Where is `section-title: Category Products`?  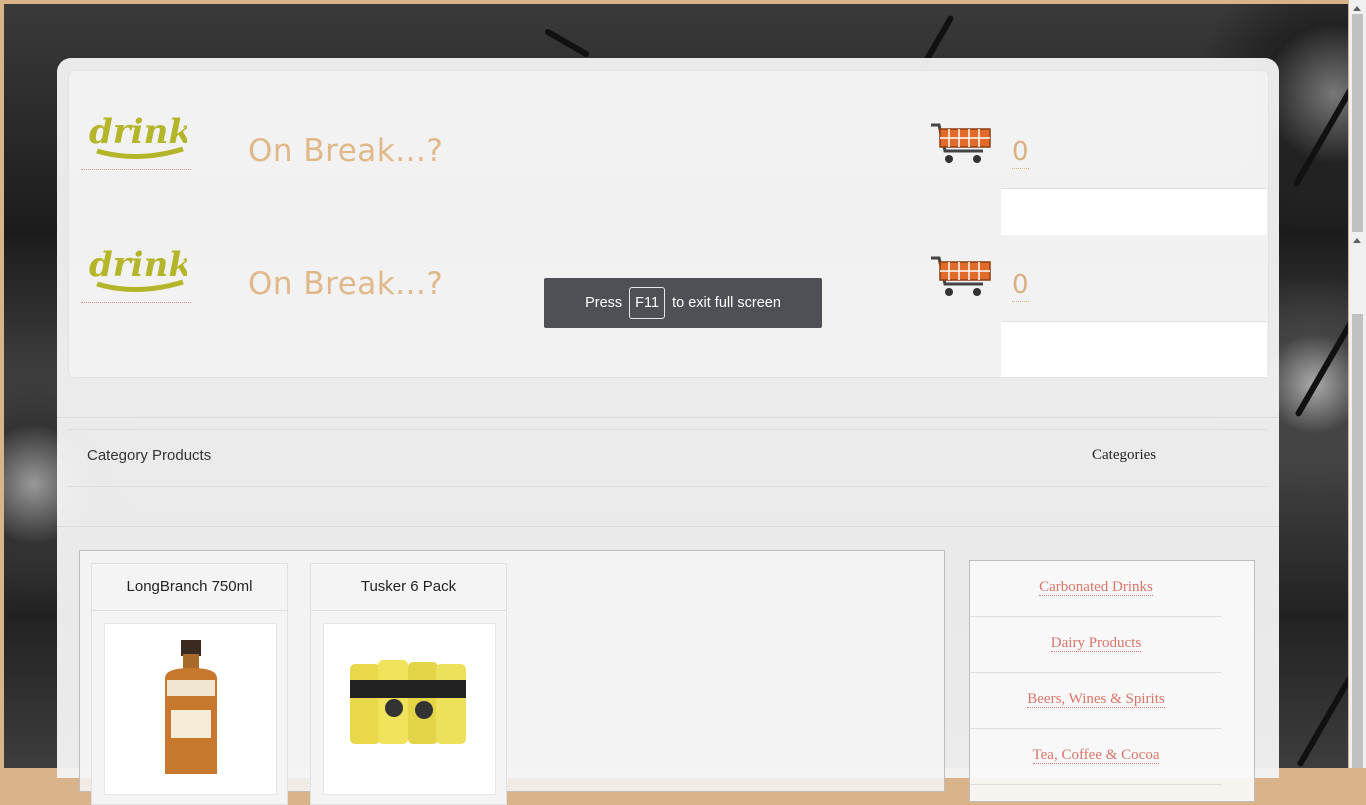 section-title: Category Products is located at coordinates (149, 455).